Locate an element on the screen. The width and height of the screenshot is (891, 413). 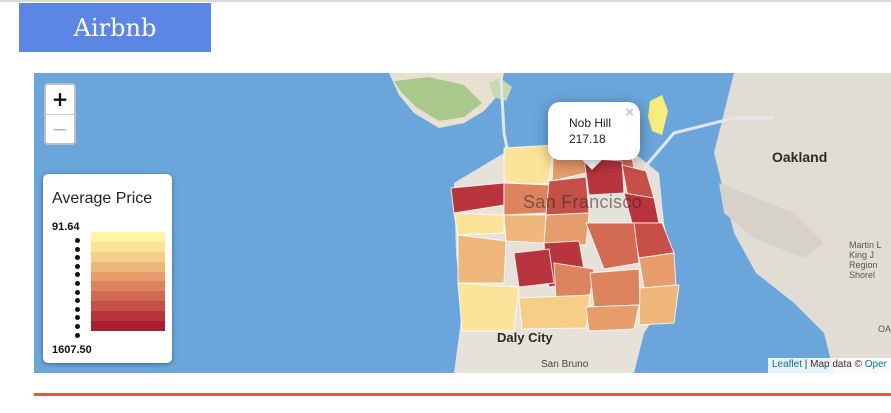
label-oakland: Oakland is located at coordinates (800, 157).